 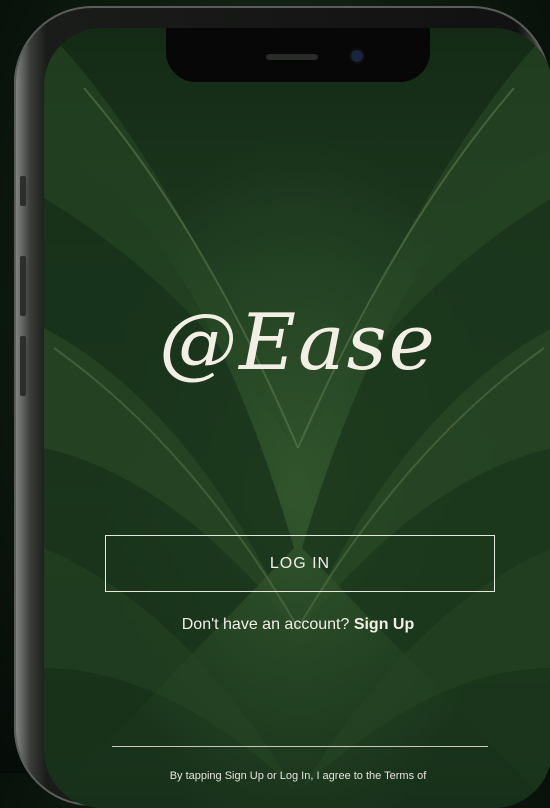 What do you see at coordinates (23, 286) in the screenshot?
I see `volume-up-button` at bounding box center [23, 286].